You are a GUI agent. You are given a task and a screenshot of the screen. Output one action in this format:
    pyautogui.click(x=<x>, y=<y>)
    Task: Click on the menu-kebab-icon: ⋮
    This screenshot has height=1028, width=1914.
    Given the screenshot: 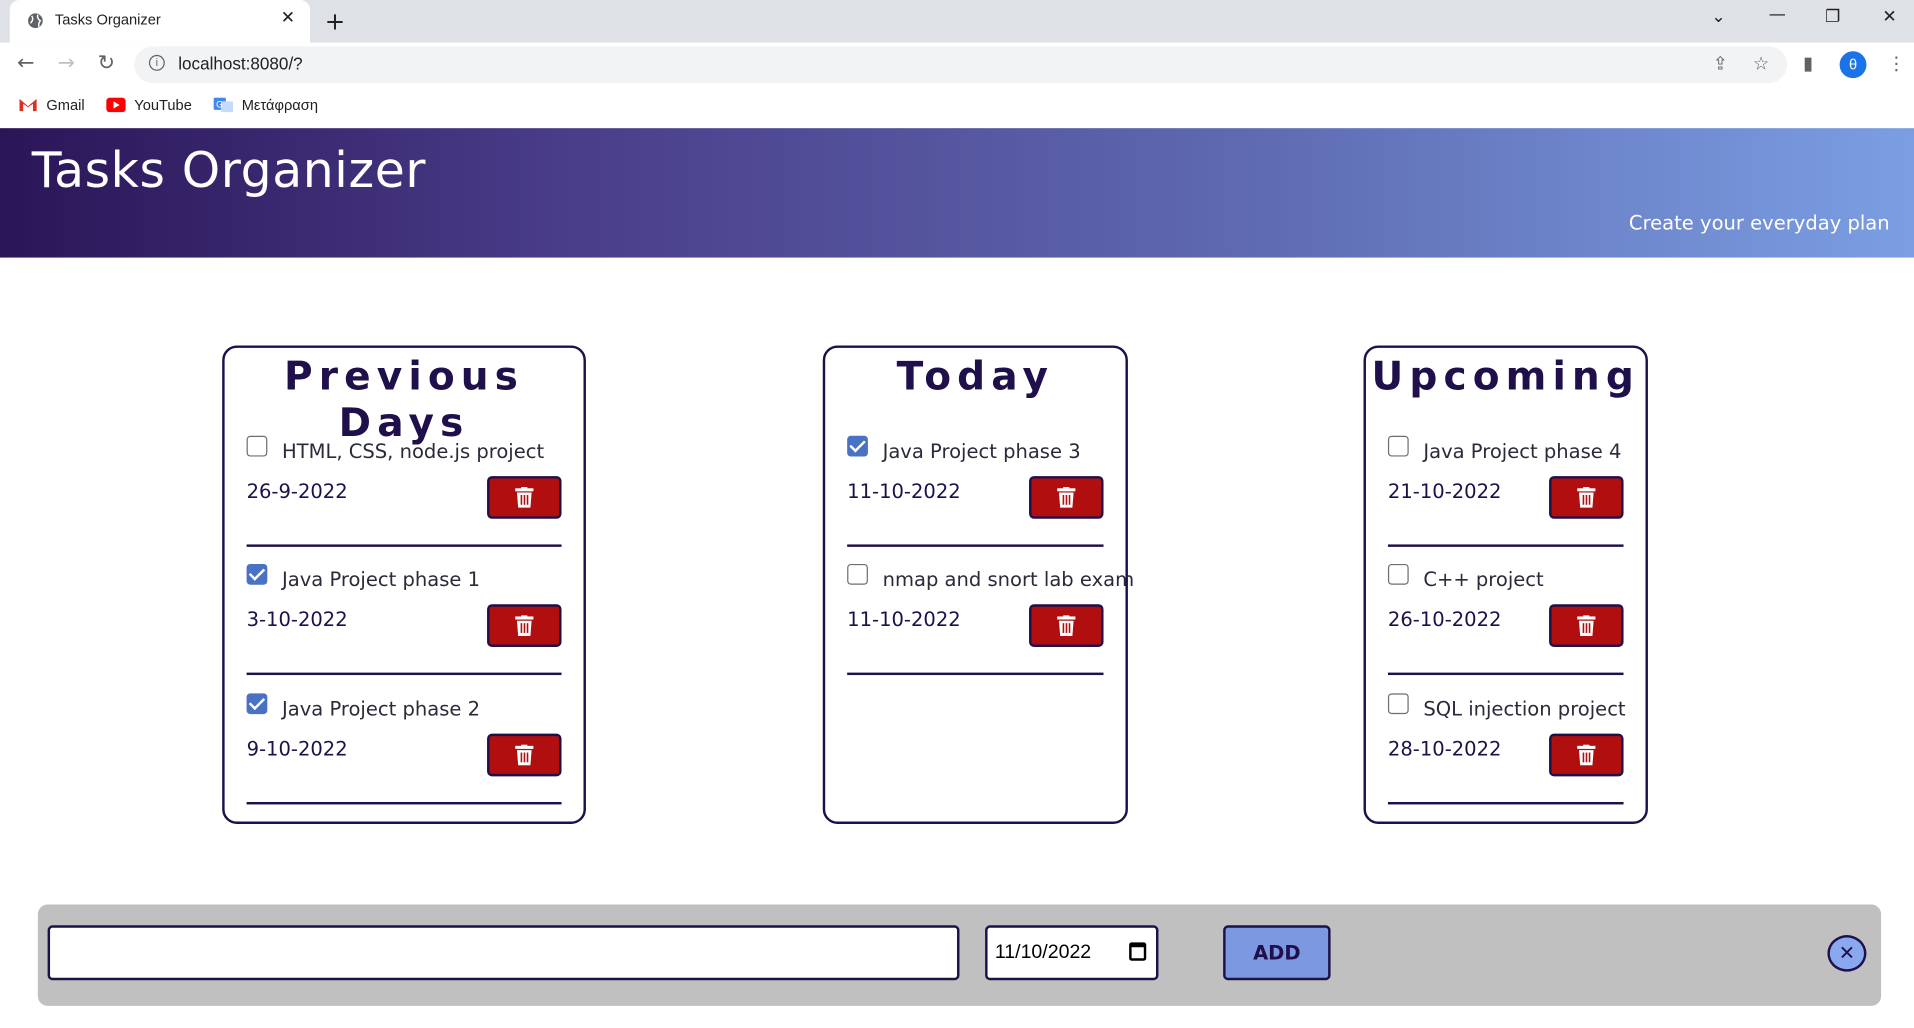 What is the action you would take?
    pyautogui.click(x=1896, y=63)
    